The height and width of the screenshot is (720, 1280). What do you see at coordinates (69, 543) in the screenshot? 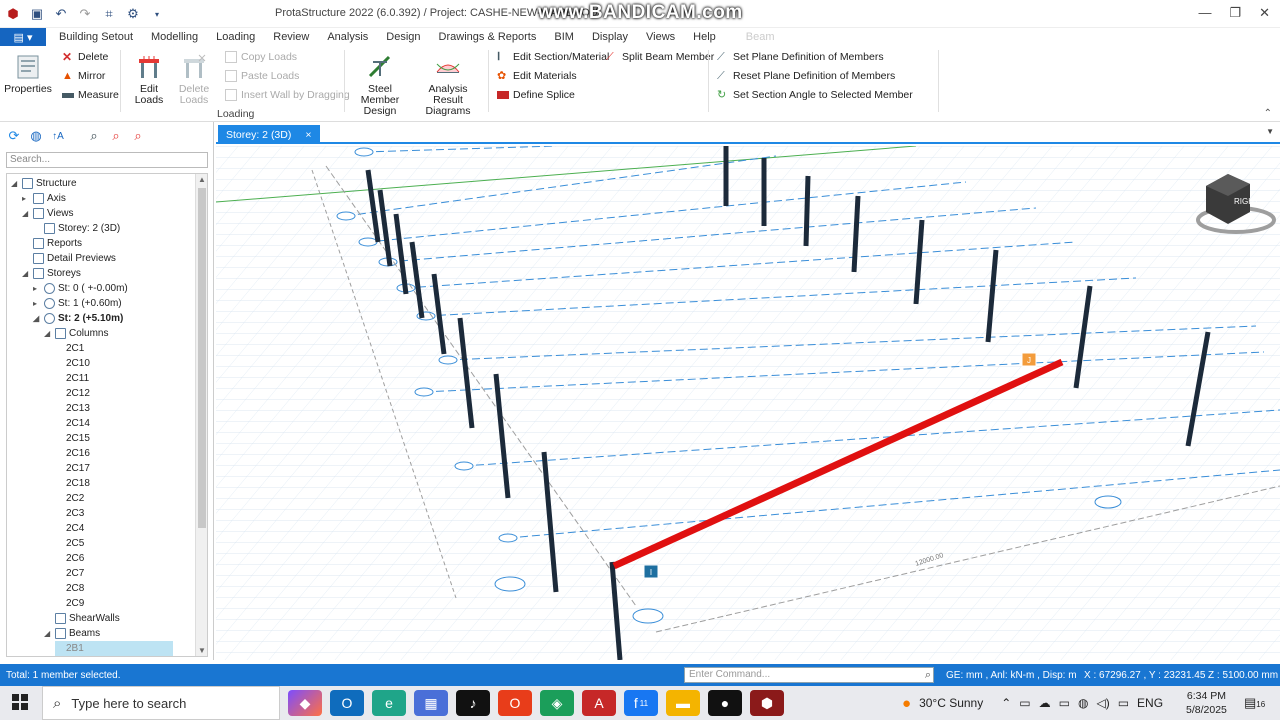
I see `tree-node: 2C5` at bounding box center [69, 543].